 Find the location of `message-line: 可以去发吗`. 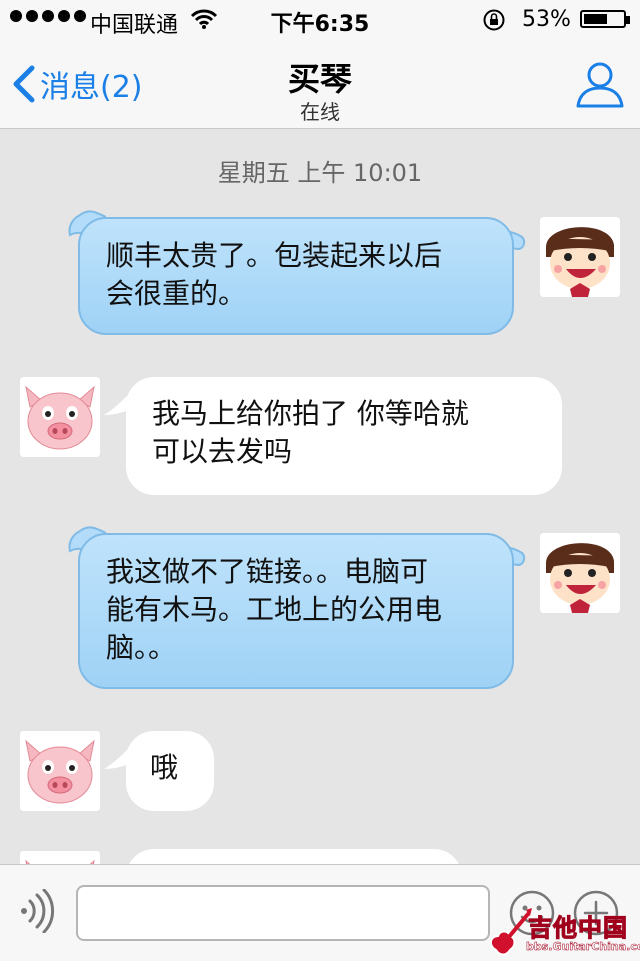

message-line: 可以去发吗 is located at coordinates (222, 451).